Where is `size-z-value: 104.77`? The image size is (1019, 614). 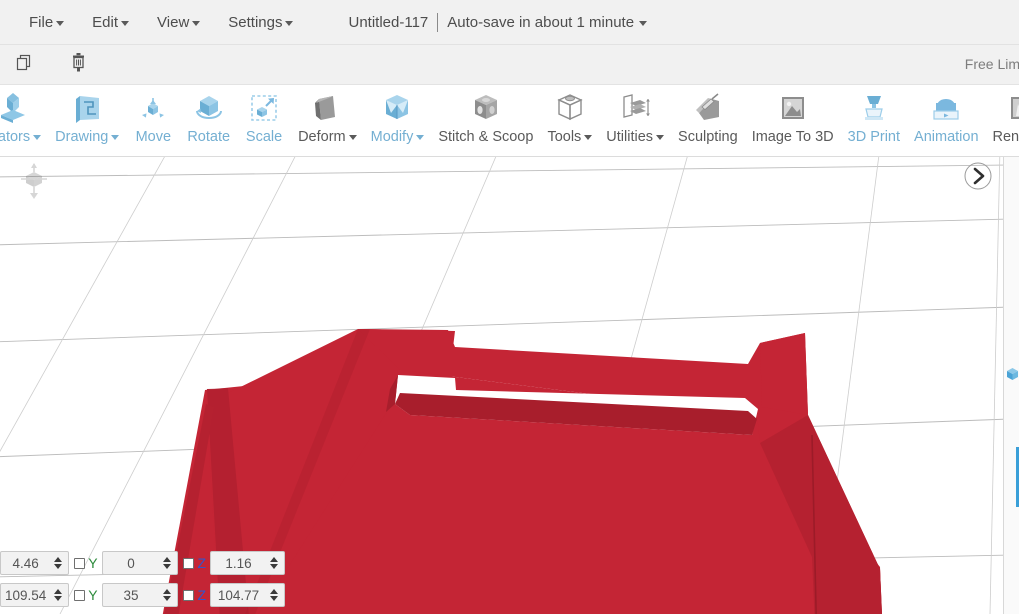 size-z-value: 104.77 is located at coordinates (238, 595).